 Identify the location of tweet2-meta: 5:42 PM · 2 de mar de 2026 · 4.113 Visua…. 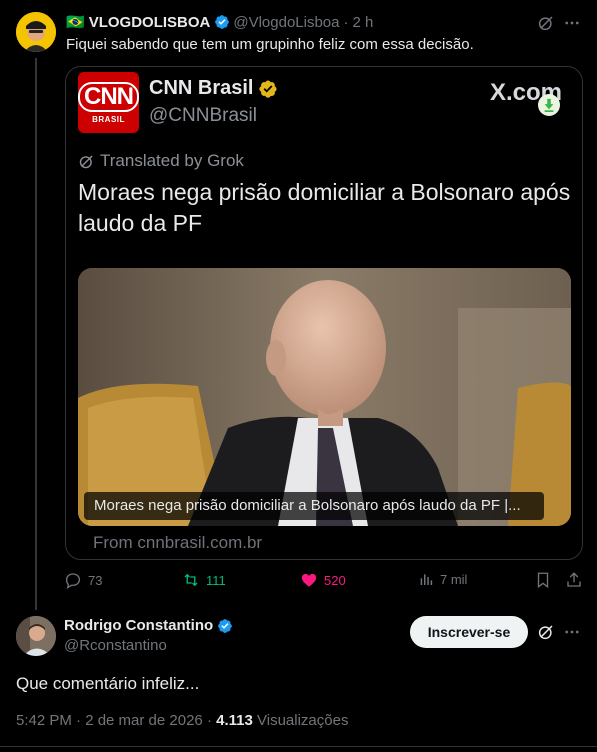
(182, 720).